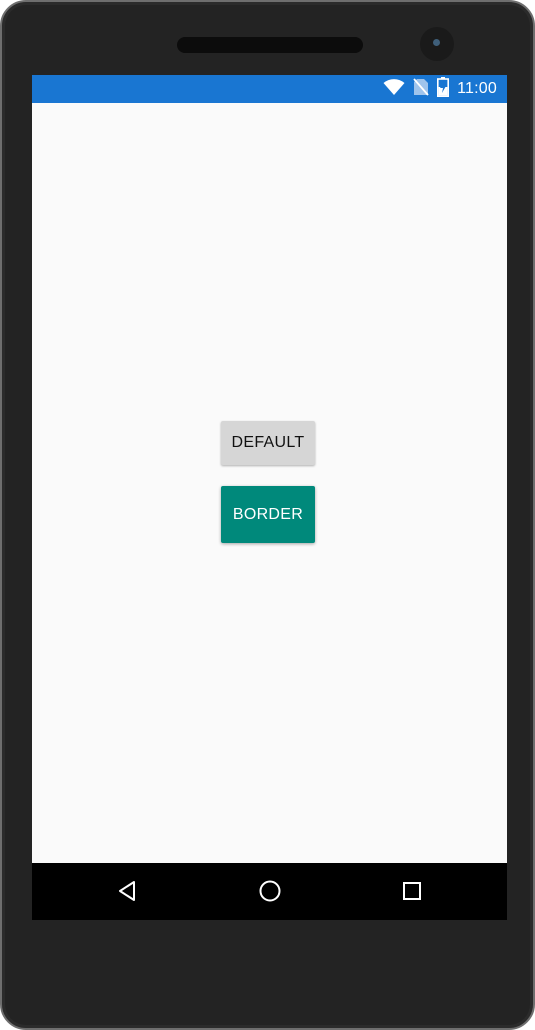  I want to click on recents-icon, so click(412, 891).